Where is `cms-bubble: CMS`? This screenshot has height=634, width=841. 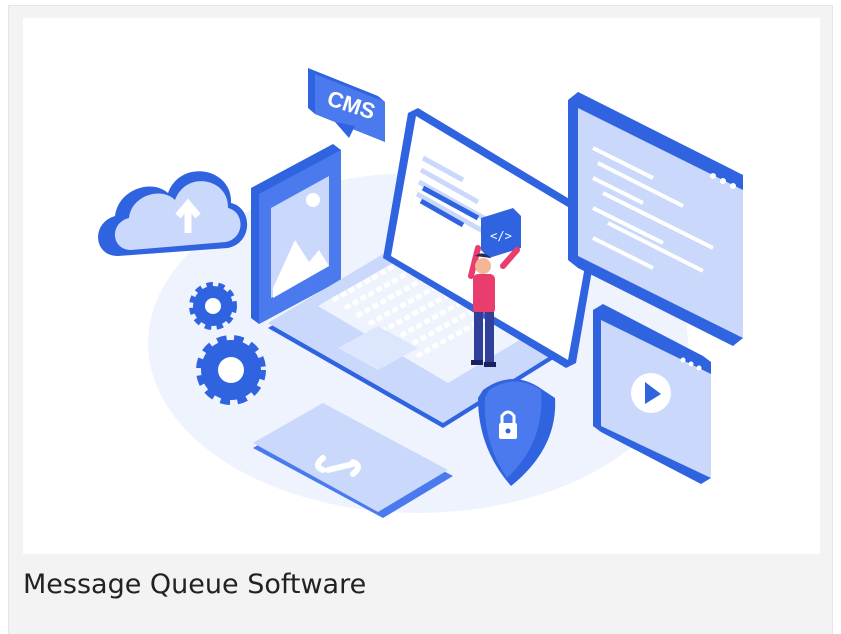 cms-bubble: CMS is located at coordinates (346, 105).